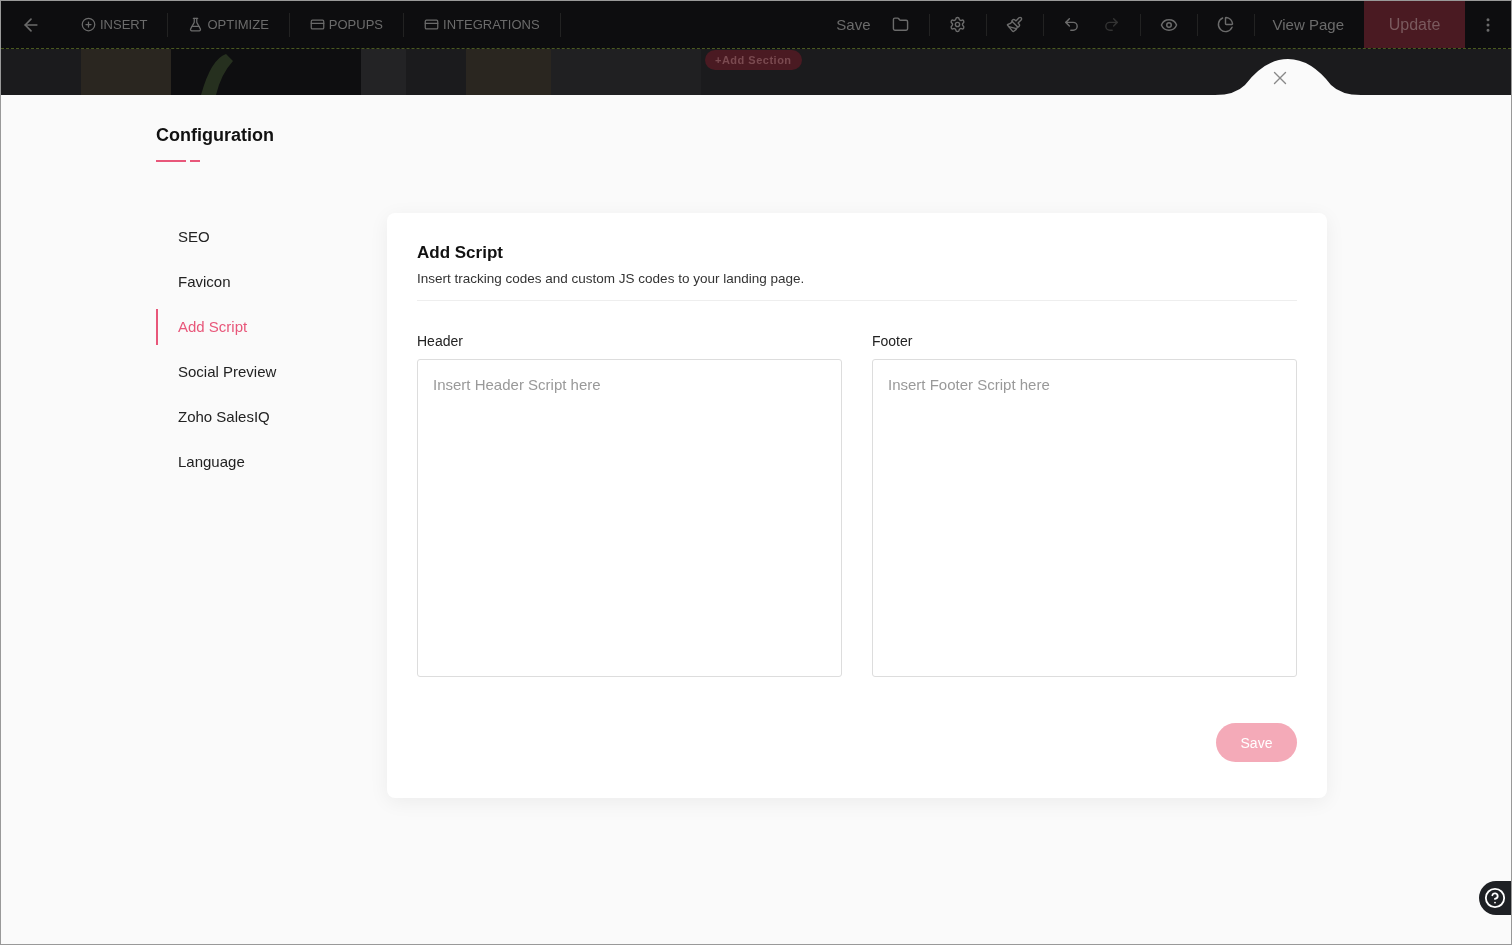 The width and height of the screenshot is (1512, 945). What do you see at coordinates (229, 24) in the screenshot?
I see `toolbar-menu: OPTIMIZE` at bounding box center [229, 24].